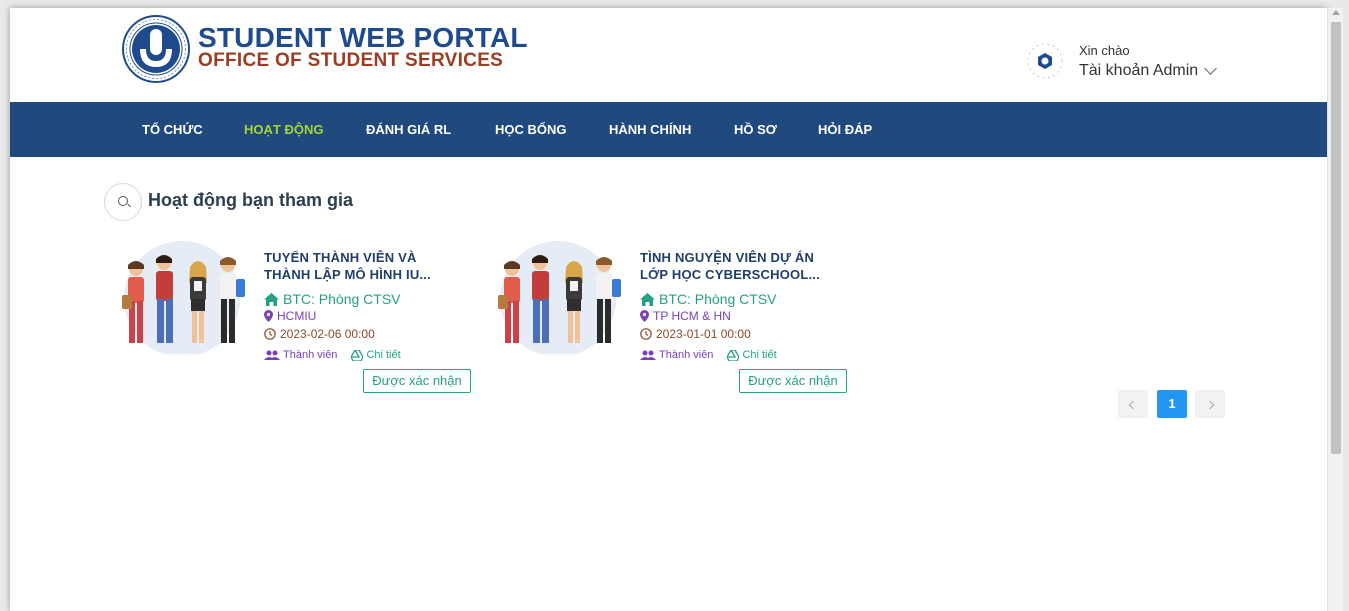  I want to click on university-seal-logo, so click(156, 49).